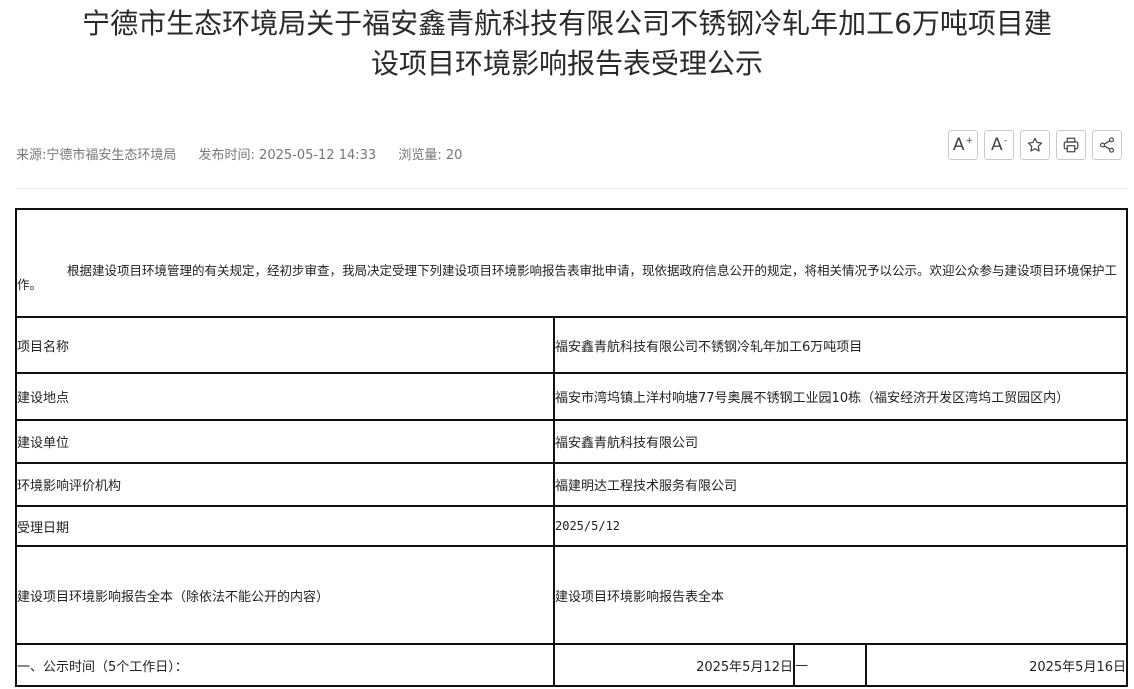 The width and height of the screenshot is (1134, 689). I want to click on table-row: 建设项目环境影响报告全本（除依法不能公开的内容） 建设项目环境影响报告表全本, so click(571, 595).